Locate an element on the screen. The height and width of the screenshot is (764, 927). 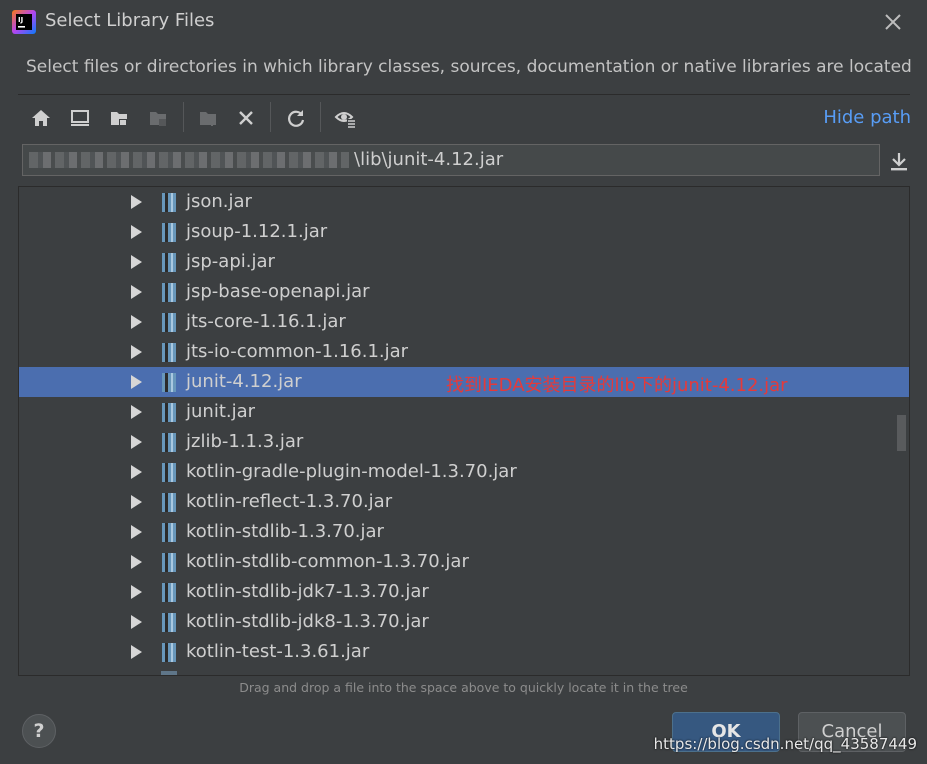
file-name: kotlin-reflect-1.3.70.jar is located at coordinates (289, 501).